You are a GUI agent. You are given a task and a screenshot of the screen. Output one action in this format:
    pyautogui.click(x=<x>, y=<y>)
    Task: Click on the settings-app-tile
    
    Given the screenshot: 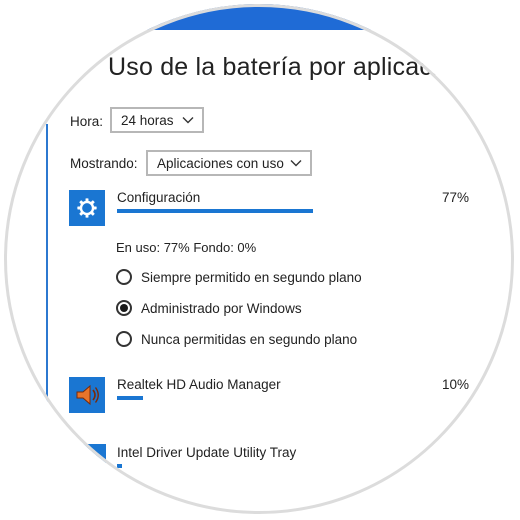 What is the action you would take?
    pyautogui.click(x=87, y=208)
    